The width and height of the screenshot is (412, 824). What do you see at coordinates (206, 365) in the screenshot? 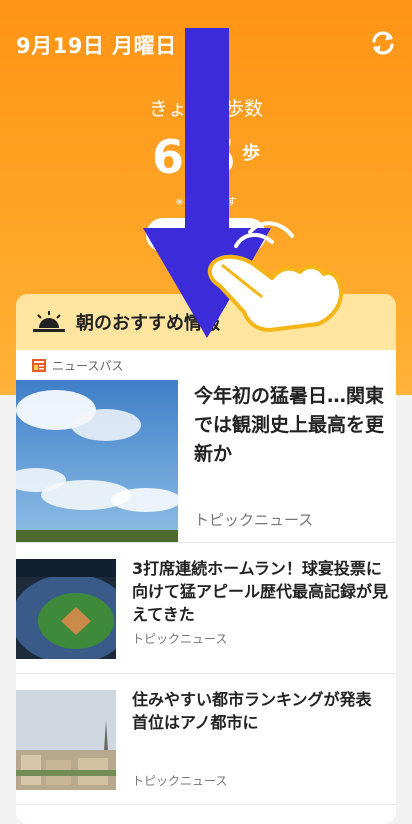
I see `news-source: ニュースパス` at bounding box center [206, 365].